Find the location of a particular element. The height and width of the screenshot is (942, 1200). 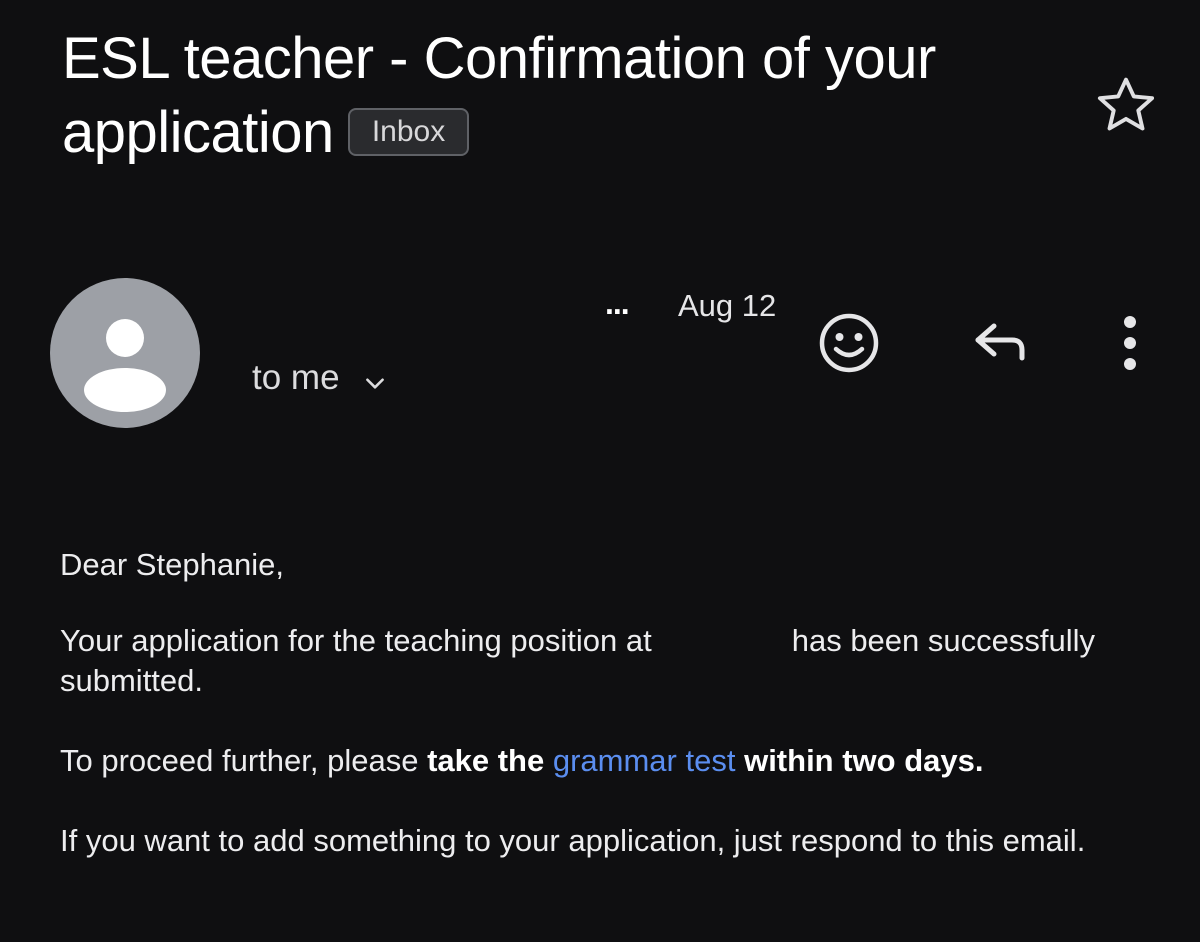

reply-icon is located at coordinates (1001, 342).